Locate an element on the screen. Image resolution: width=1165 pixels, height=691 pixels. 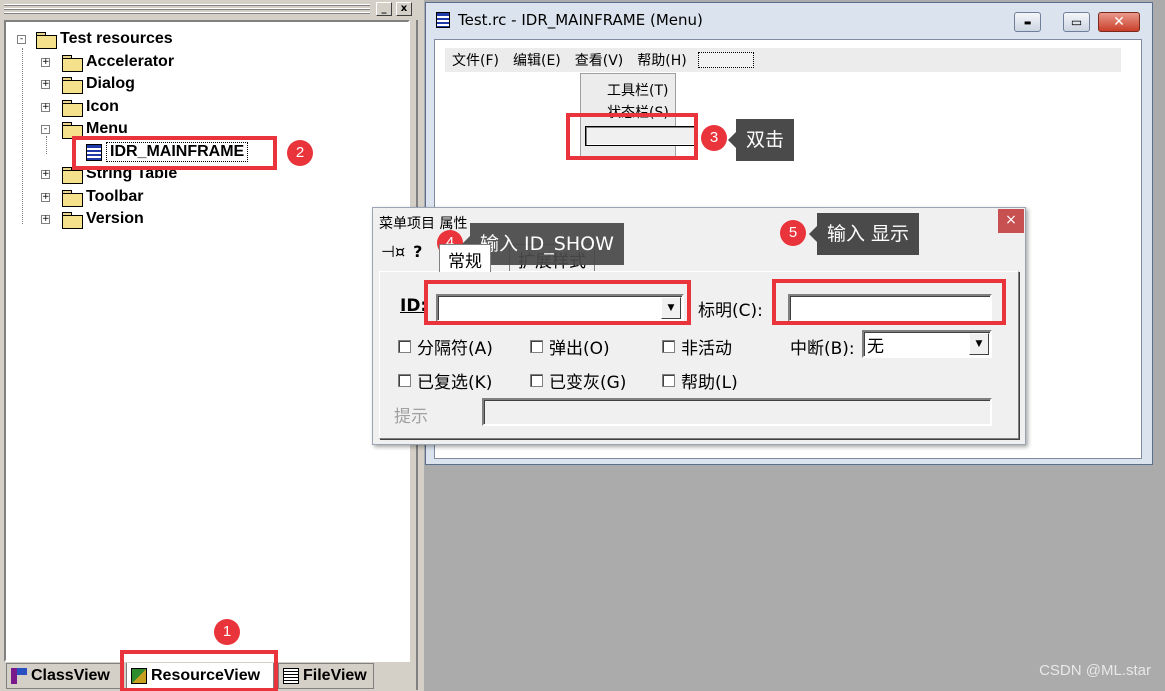
menu-view: 查看(V) is located at coordinates (599, 60).